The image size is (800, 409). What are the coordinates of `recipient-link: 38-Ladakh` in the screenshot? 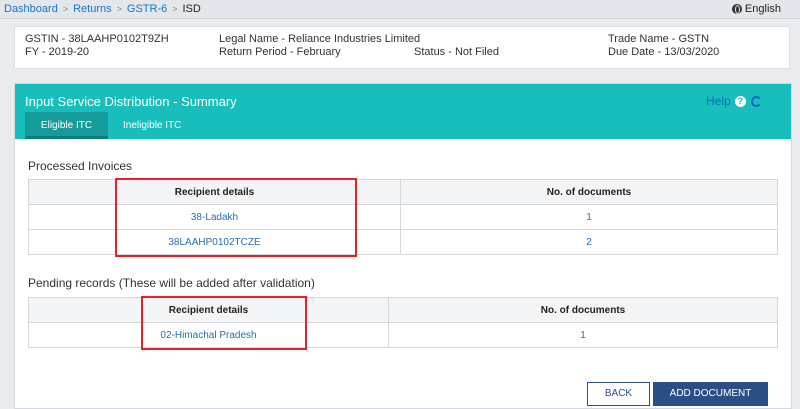 It's located at (214, 217).